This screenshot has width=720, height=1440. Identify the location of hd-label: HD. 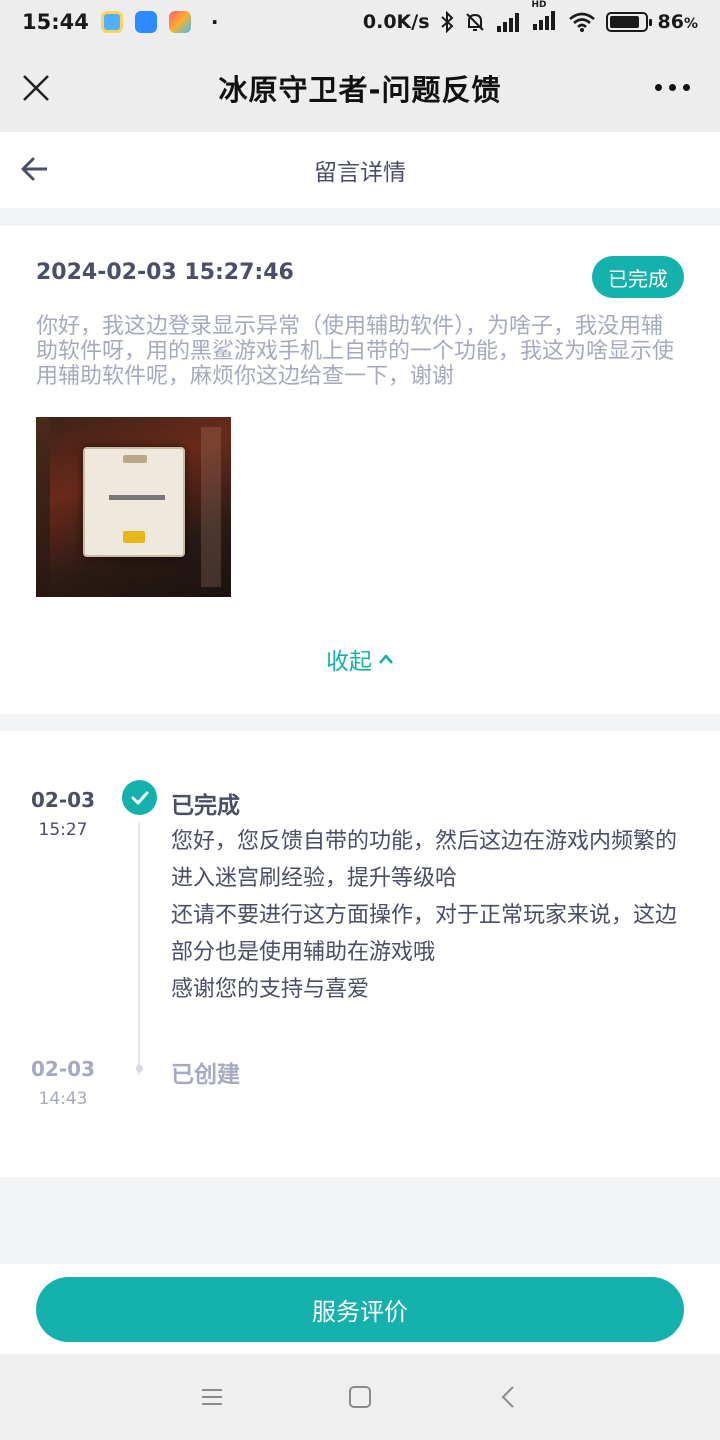
(539, 5).